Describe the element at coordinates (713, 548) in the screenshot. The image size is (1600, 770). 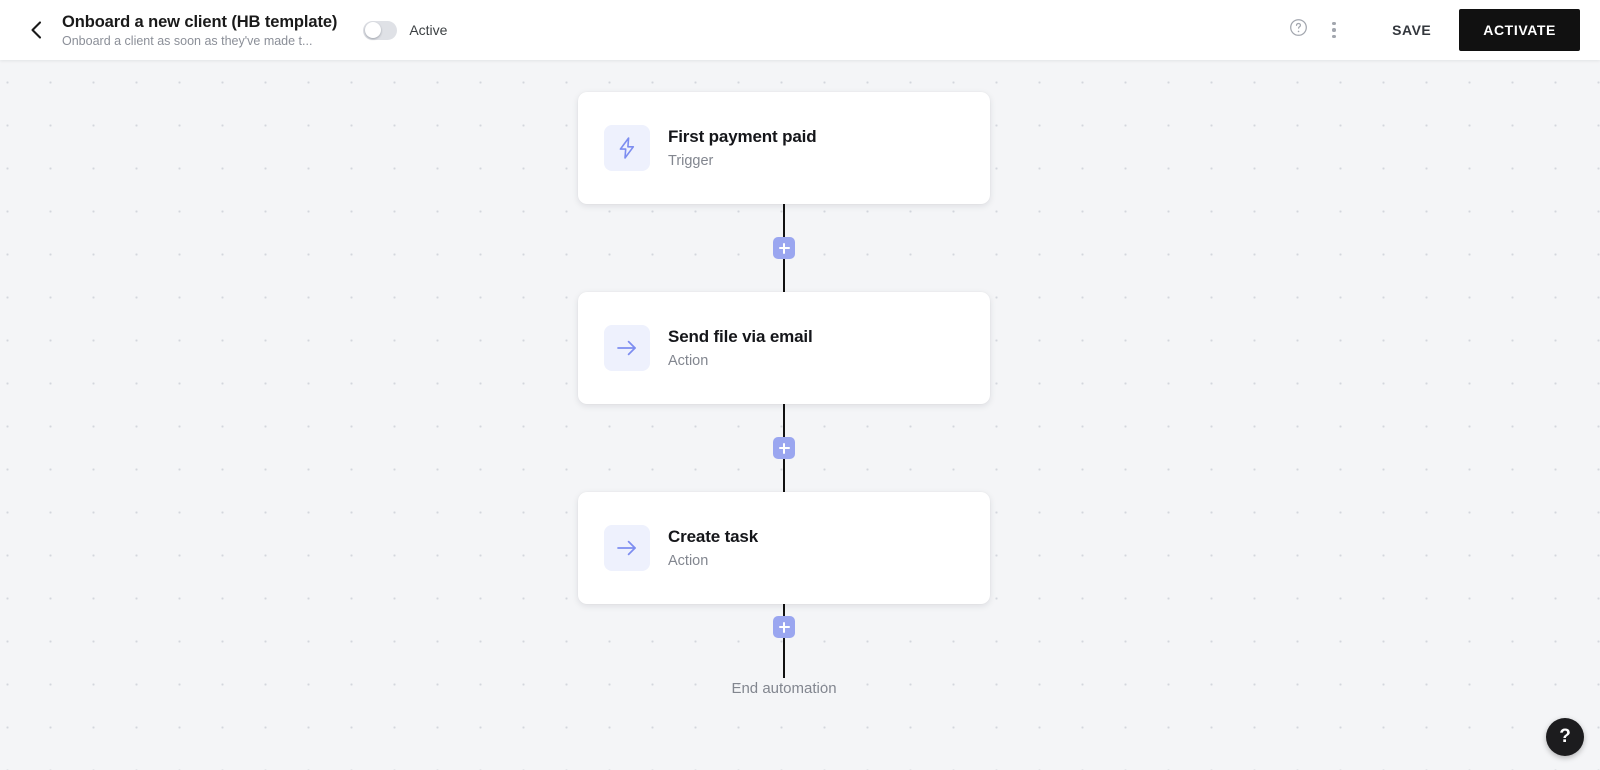
I see `flow-node-text: Create task Action` at that location.